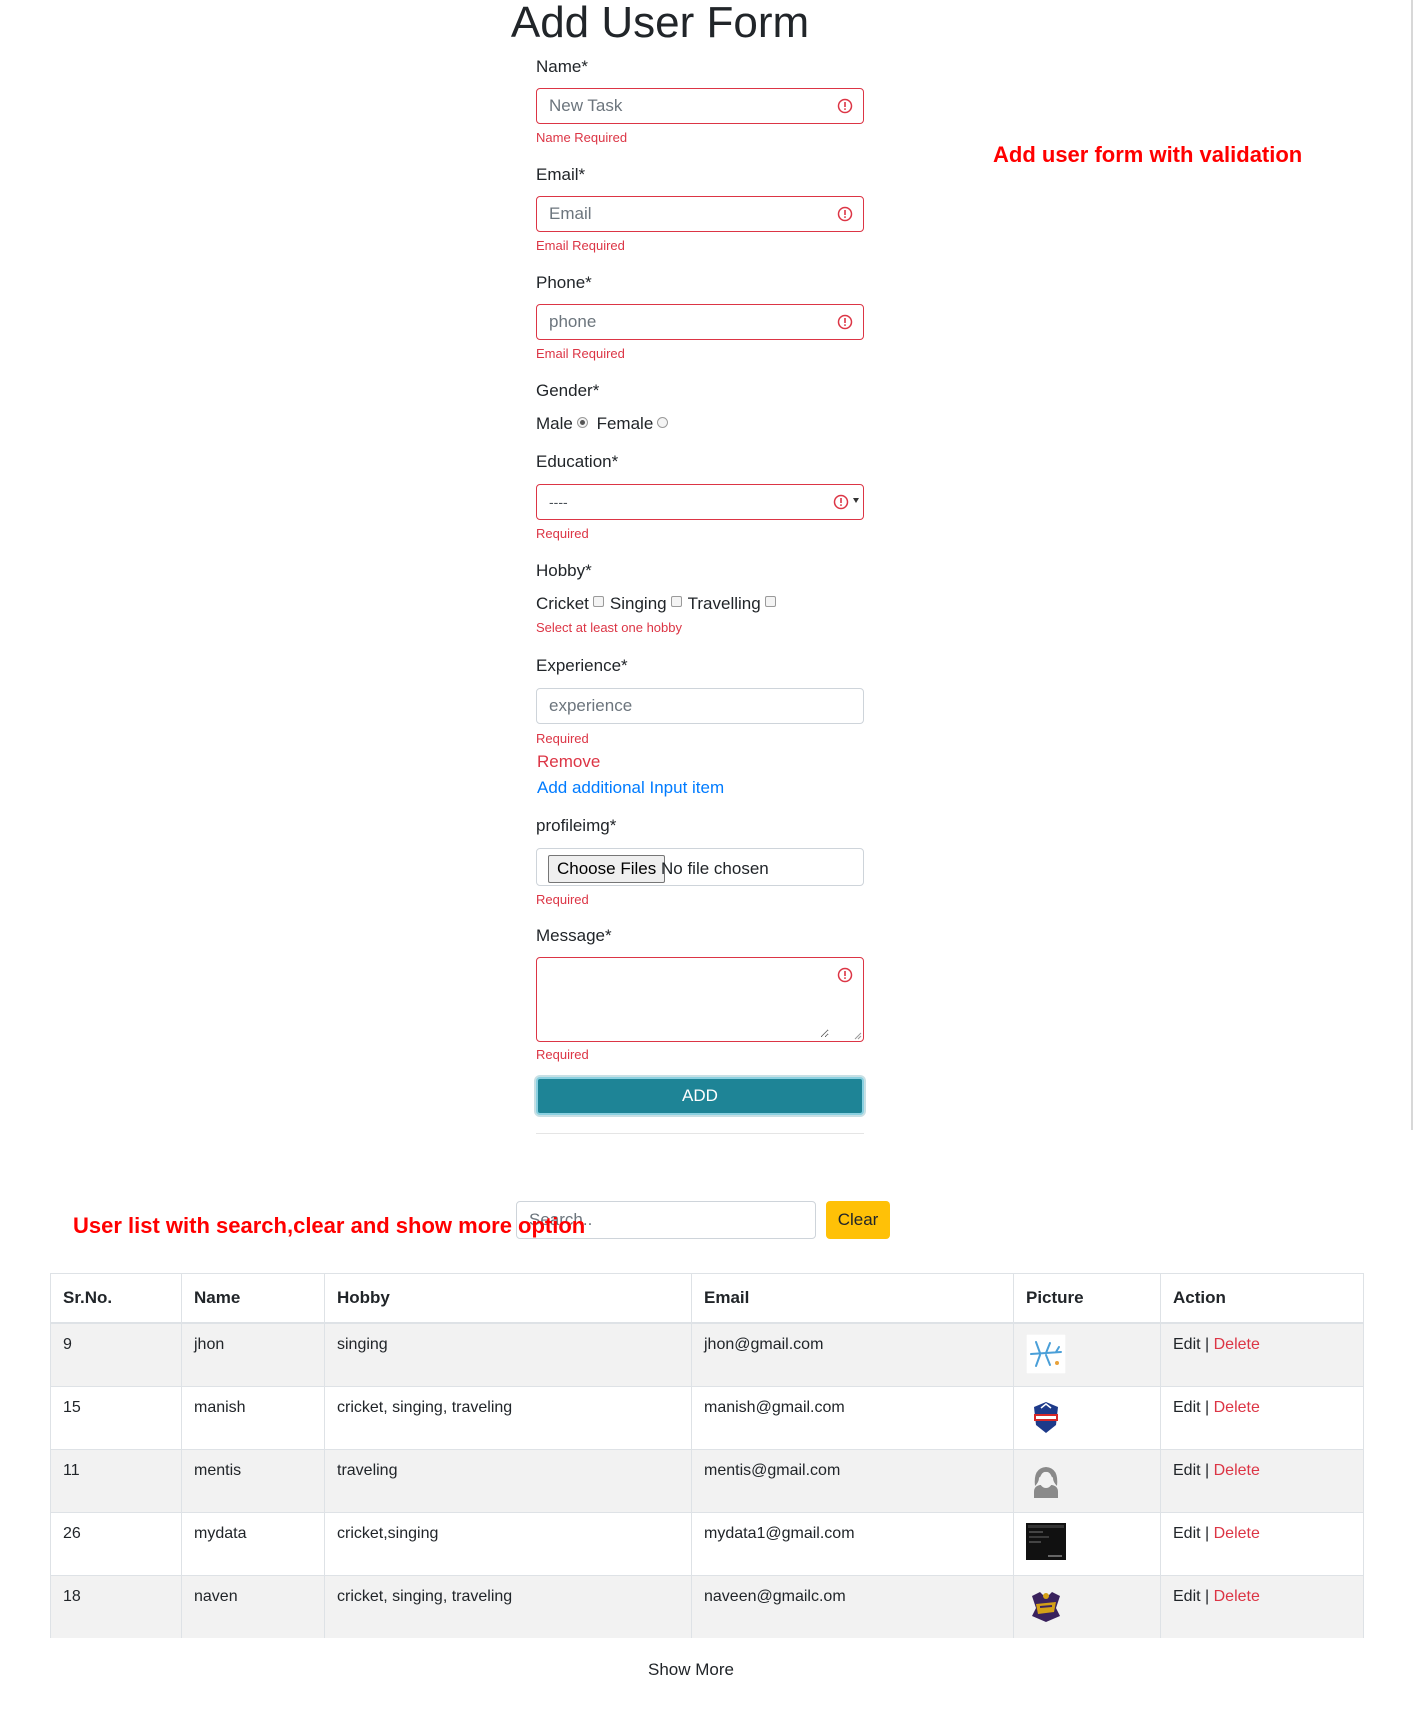 Image resolution: width=1414 pixels, height=1730 pixels. I want to click on message-field, so click(700, 999).